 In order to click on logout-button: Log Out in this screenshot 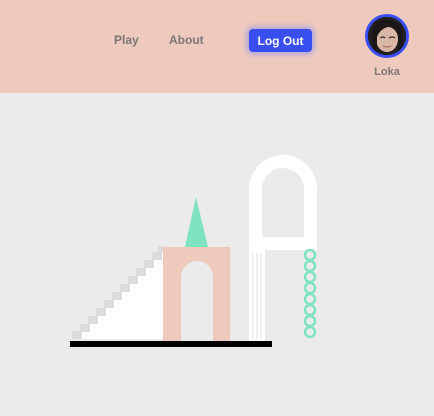, I will do `click(280, 40)`.